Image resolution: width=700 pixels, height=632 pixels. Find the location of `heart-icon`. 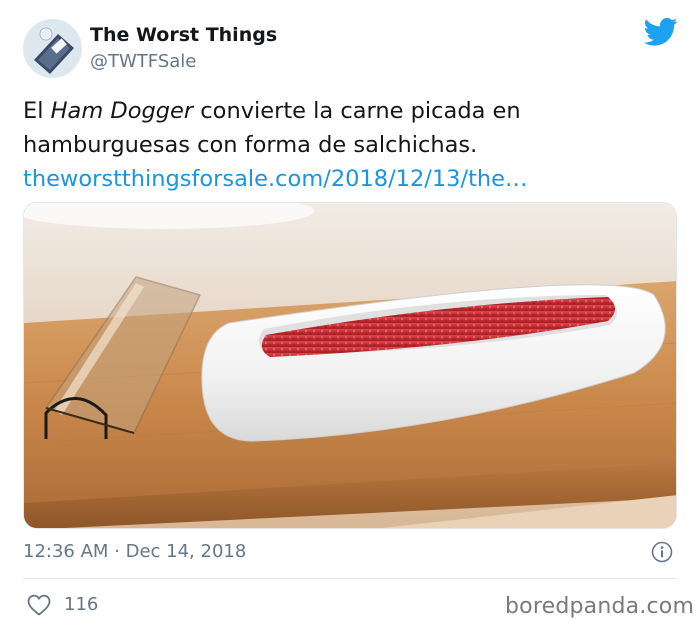

heart-icon is located at coordinates (39, 605).